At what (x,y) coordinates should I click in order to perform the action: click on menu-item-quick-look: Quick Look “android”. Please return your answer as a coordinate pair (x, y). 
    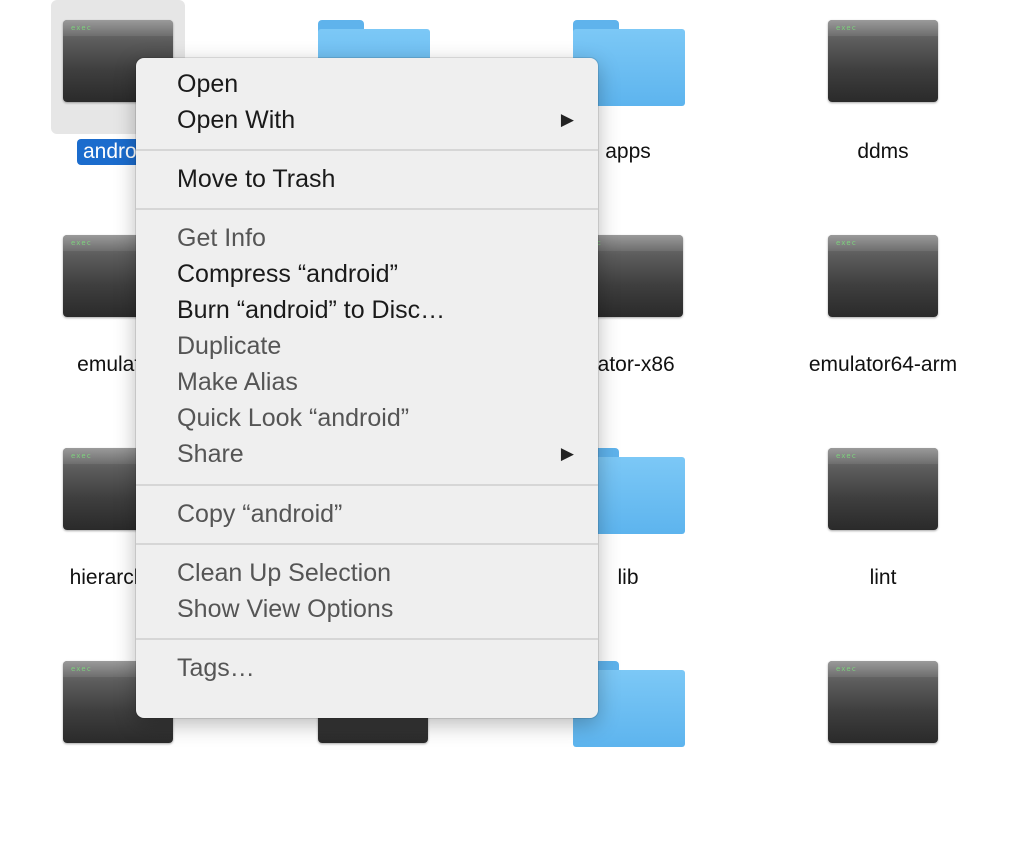
    Looking at the image, I should click on (367, 418).